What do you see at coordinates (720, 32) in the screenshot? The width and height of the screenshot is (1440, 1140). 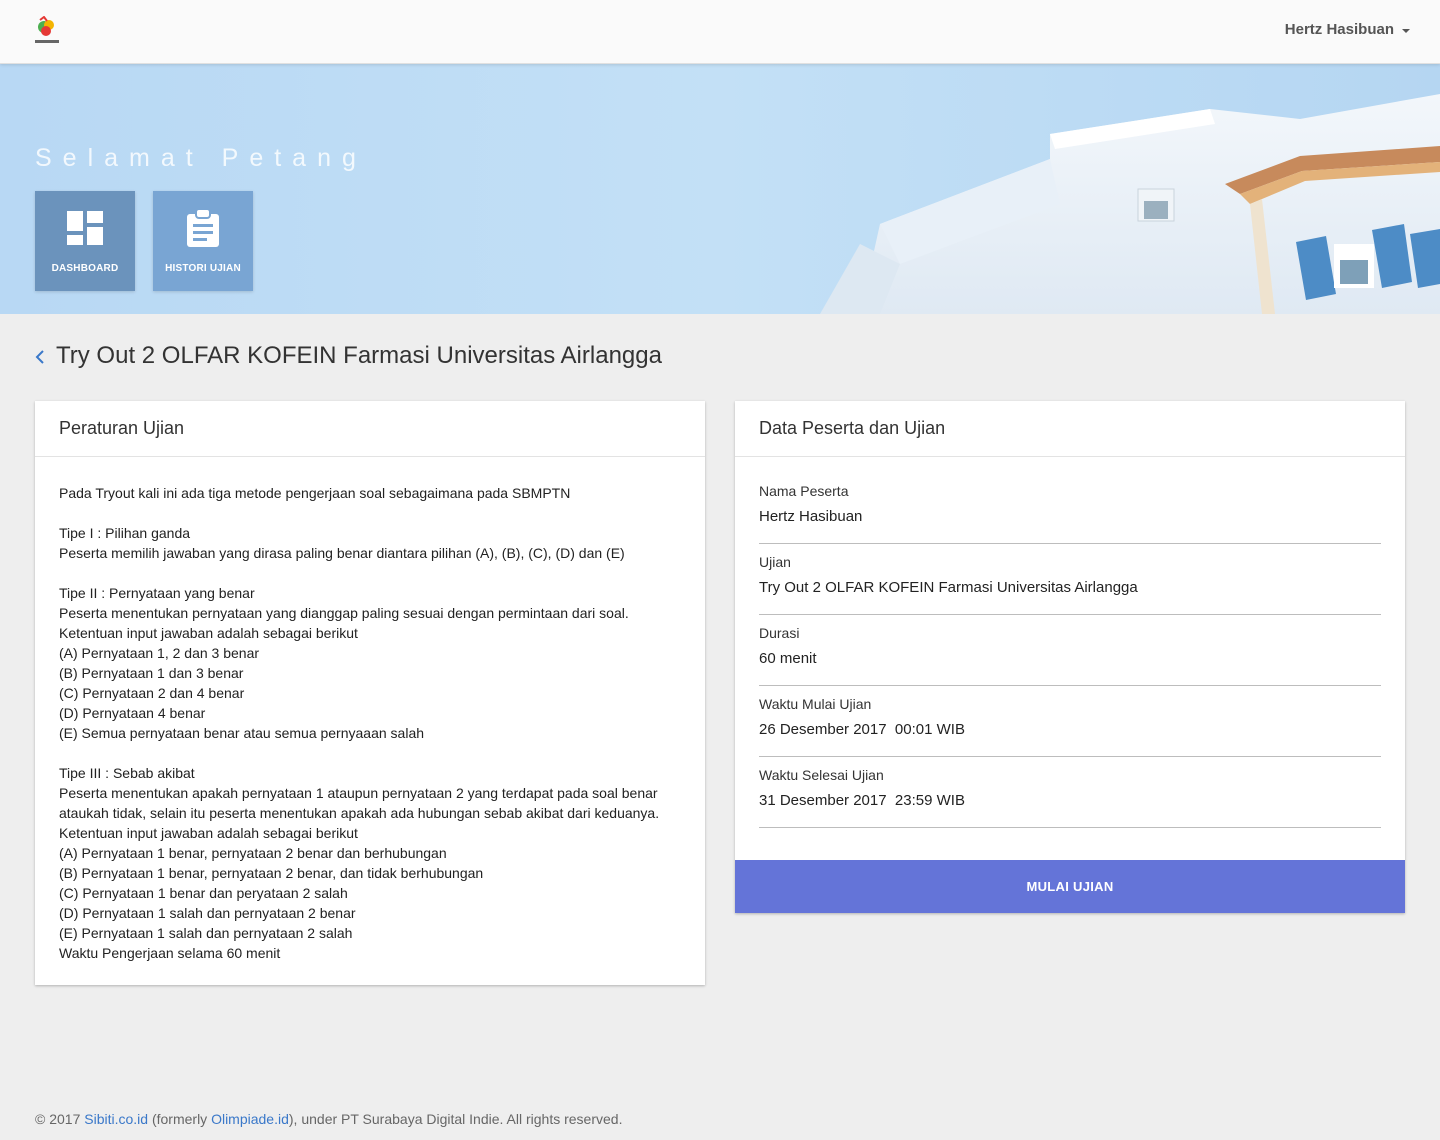 I see `top-navbar: Hertz Hasibuan` at bounding box center [720, 32].